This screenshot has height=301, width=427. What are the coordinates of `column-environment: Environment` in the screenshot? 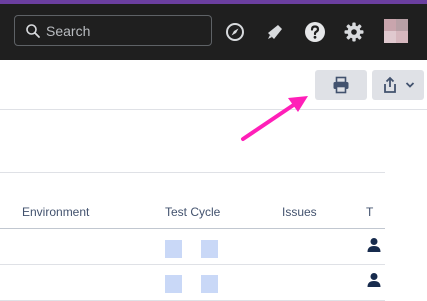 It's located at (55, 212).